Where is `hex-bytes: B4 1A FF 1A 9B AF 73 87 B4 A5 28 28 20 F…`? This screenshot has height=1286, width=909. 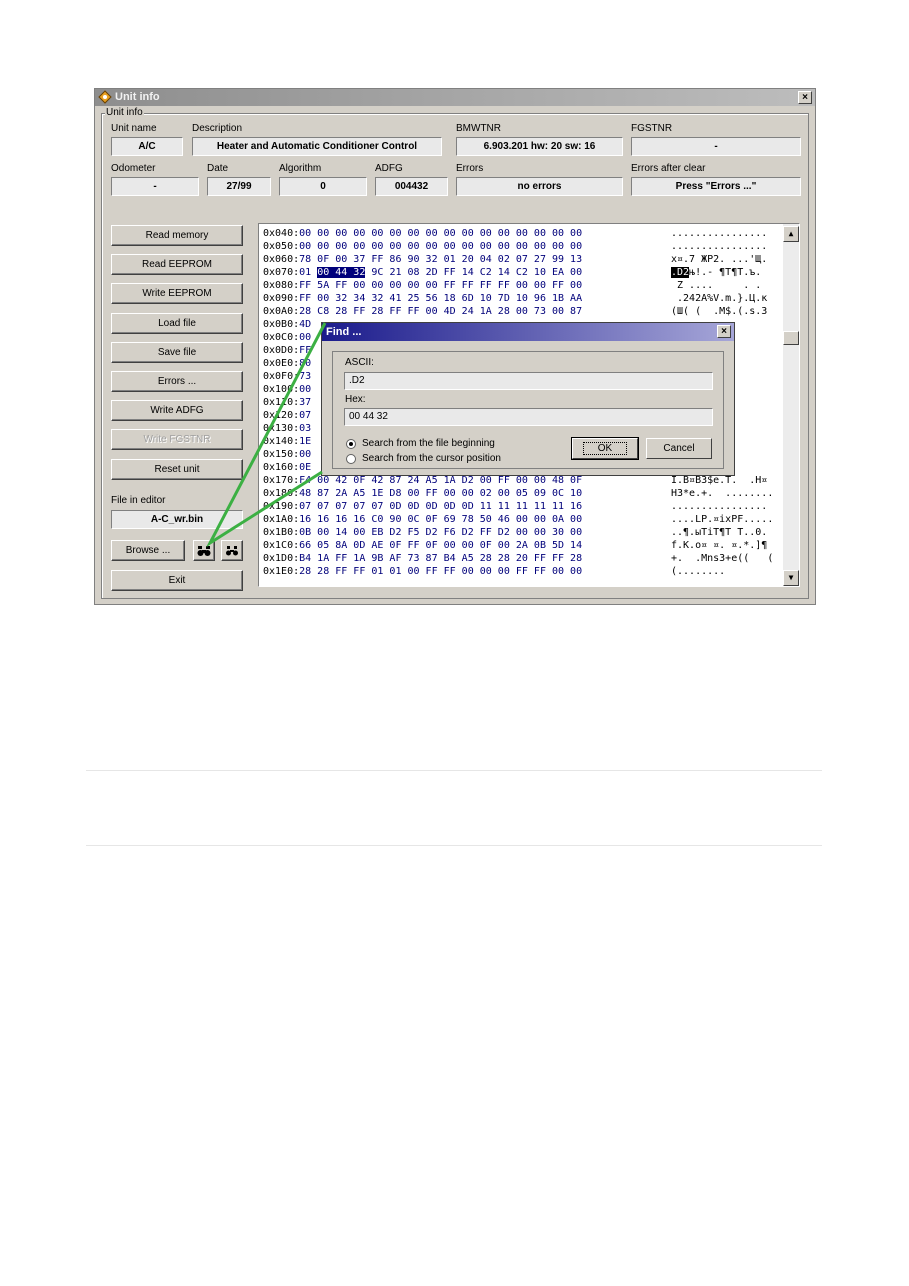 hex-bytes: B4 1A FF 1A 9B AF 73 87 B4 A5 28 28 20 F… is located at coordinates (441, 558).